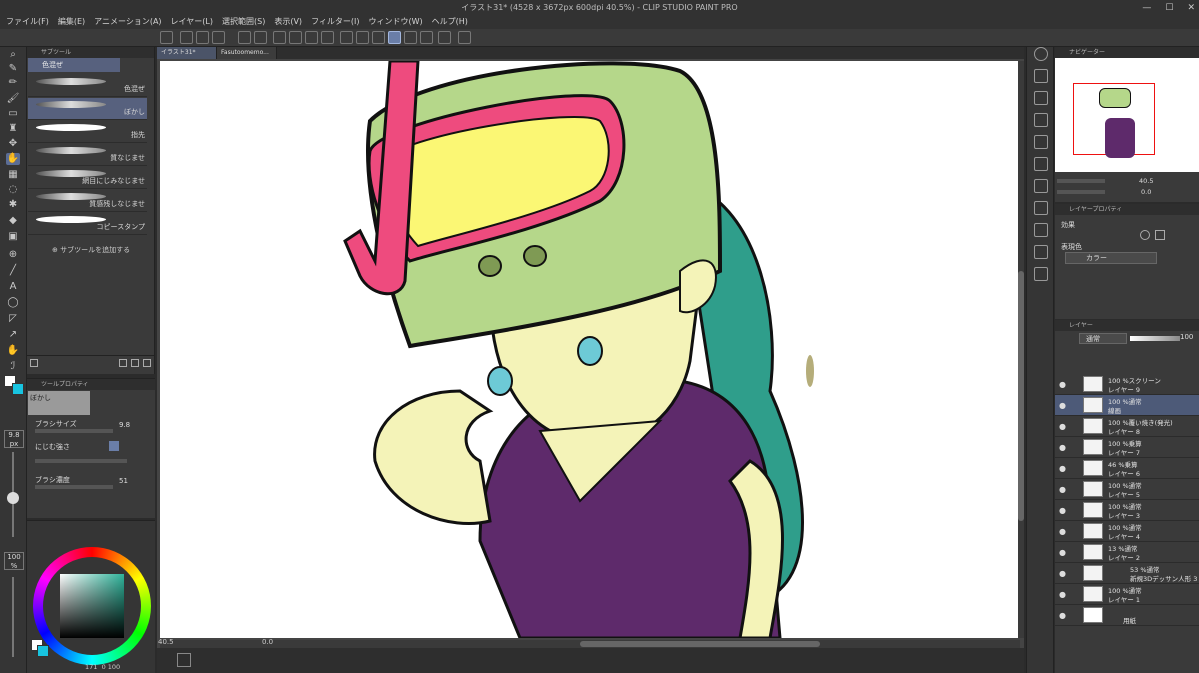 The image size is (1199, 673). Describe the element at coordinates (166, 642) in the screenshot. I see `status-zoom: 40.5` at that location.